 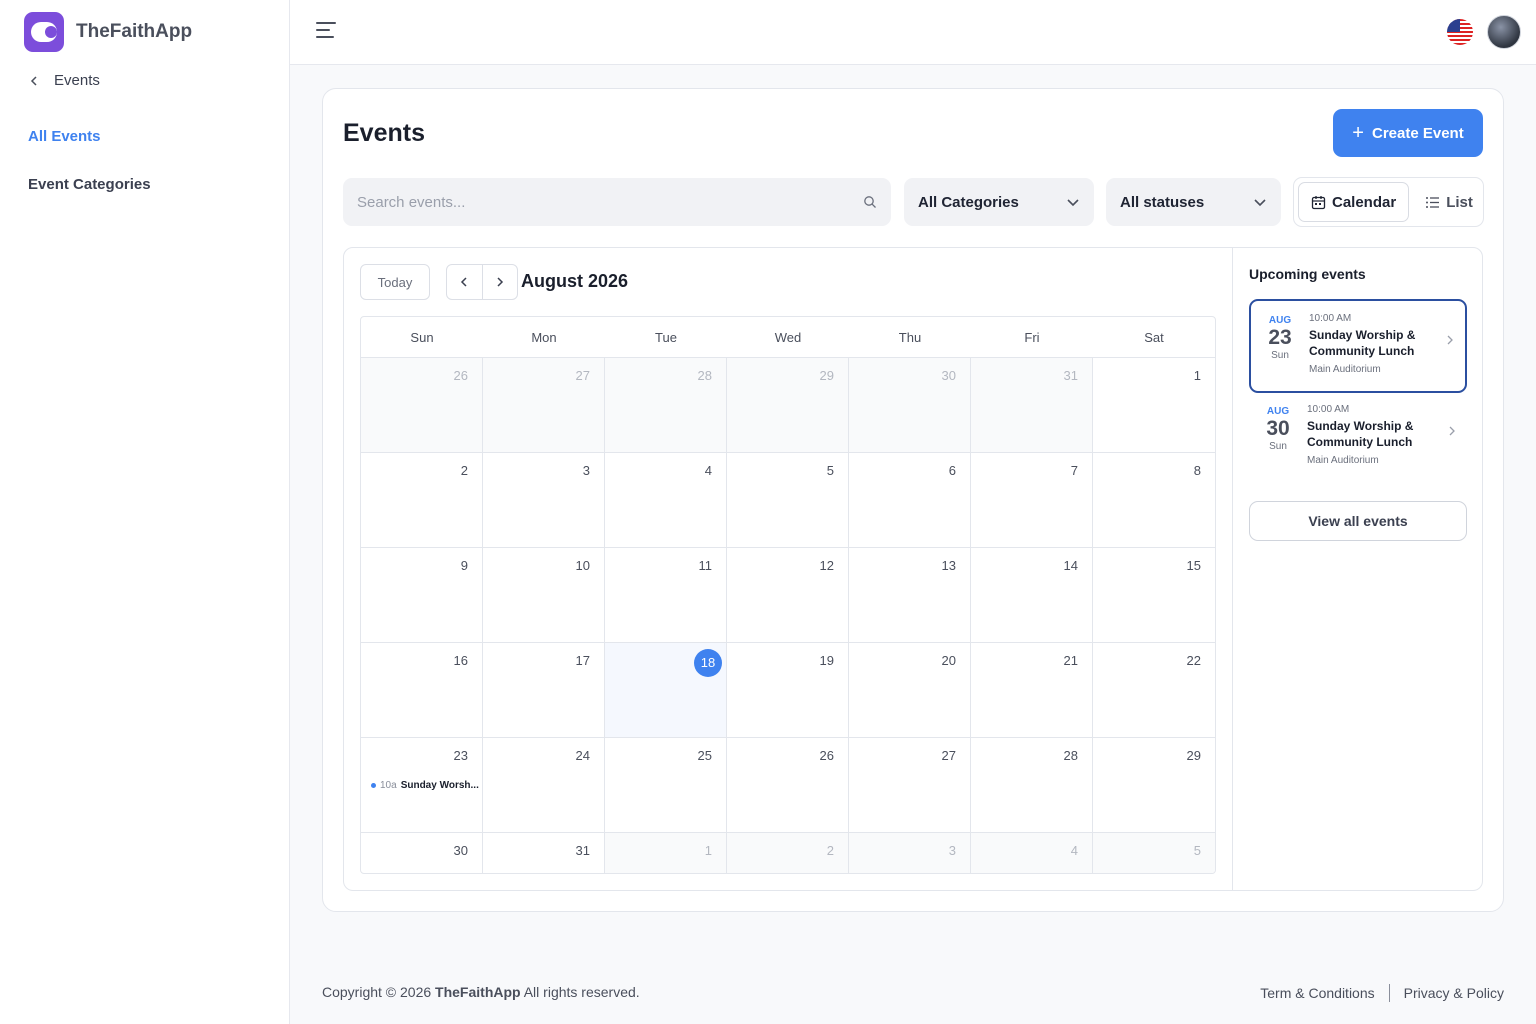 What do you see at coordinates (64, 136) in the screenshot?
I see `sidebar-item-all-events: All Events` at bounding box center [64, 136].